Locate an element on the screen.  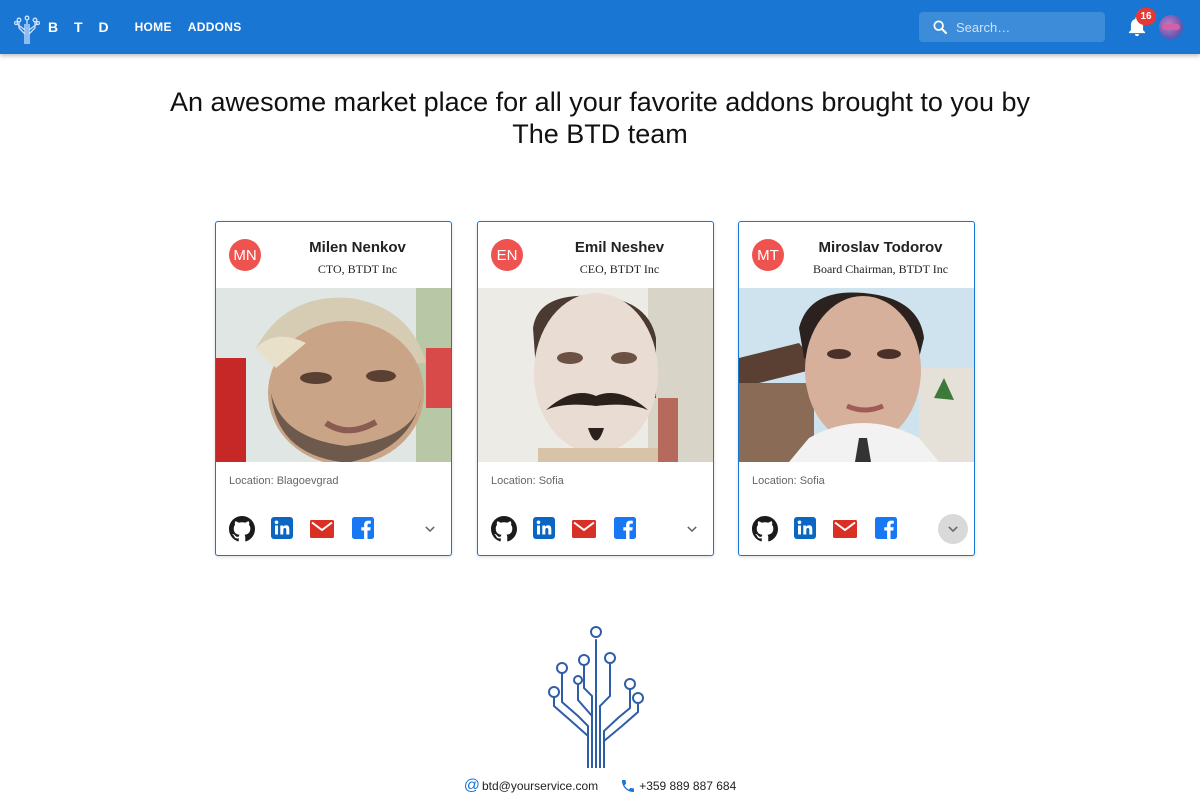
initials-avatar: MN is located at coordinates (245, 255).